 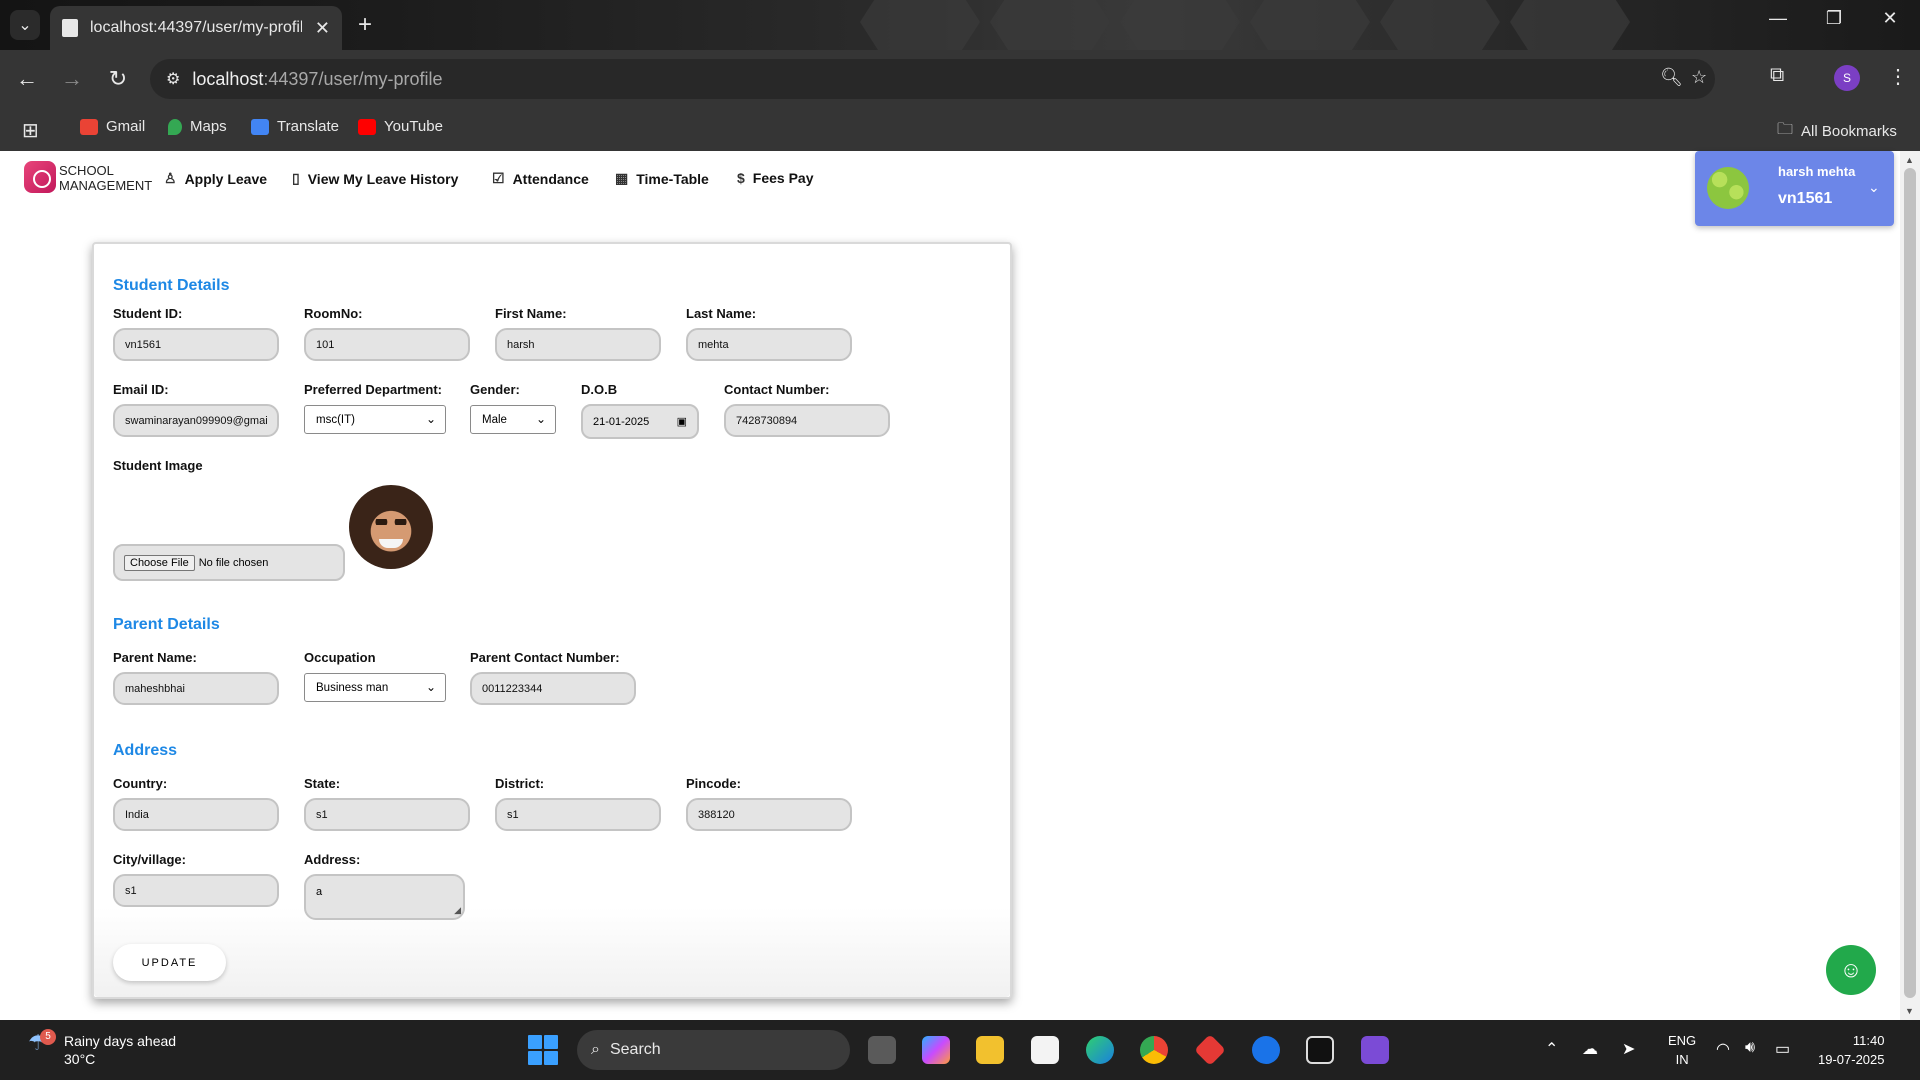 I want to click on reload-button: ↻, so click(x=118, y=79).